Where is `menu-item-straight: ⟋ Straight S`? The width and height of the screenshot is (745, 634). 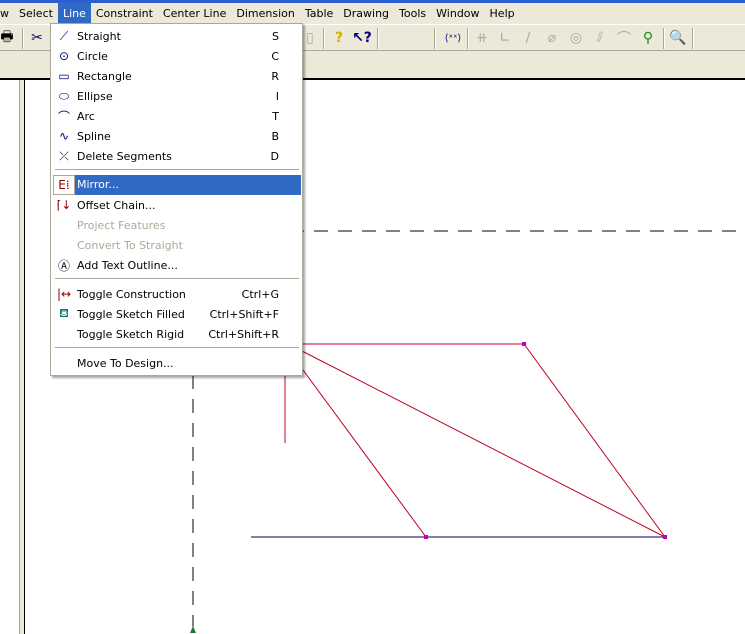 menu-item-straight: ⟋ Straight S is located at coordinates (177, 36).